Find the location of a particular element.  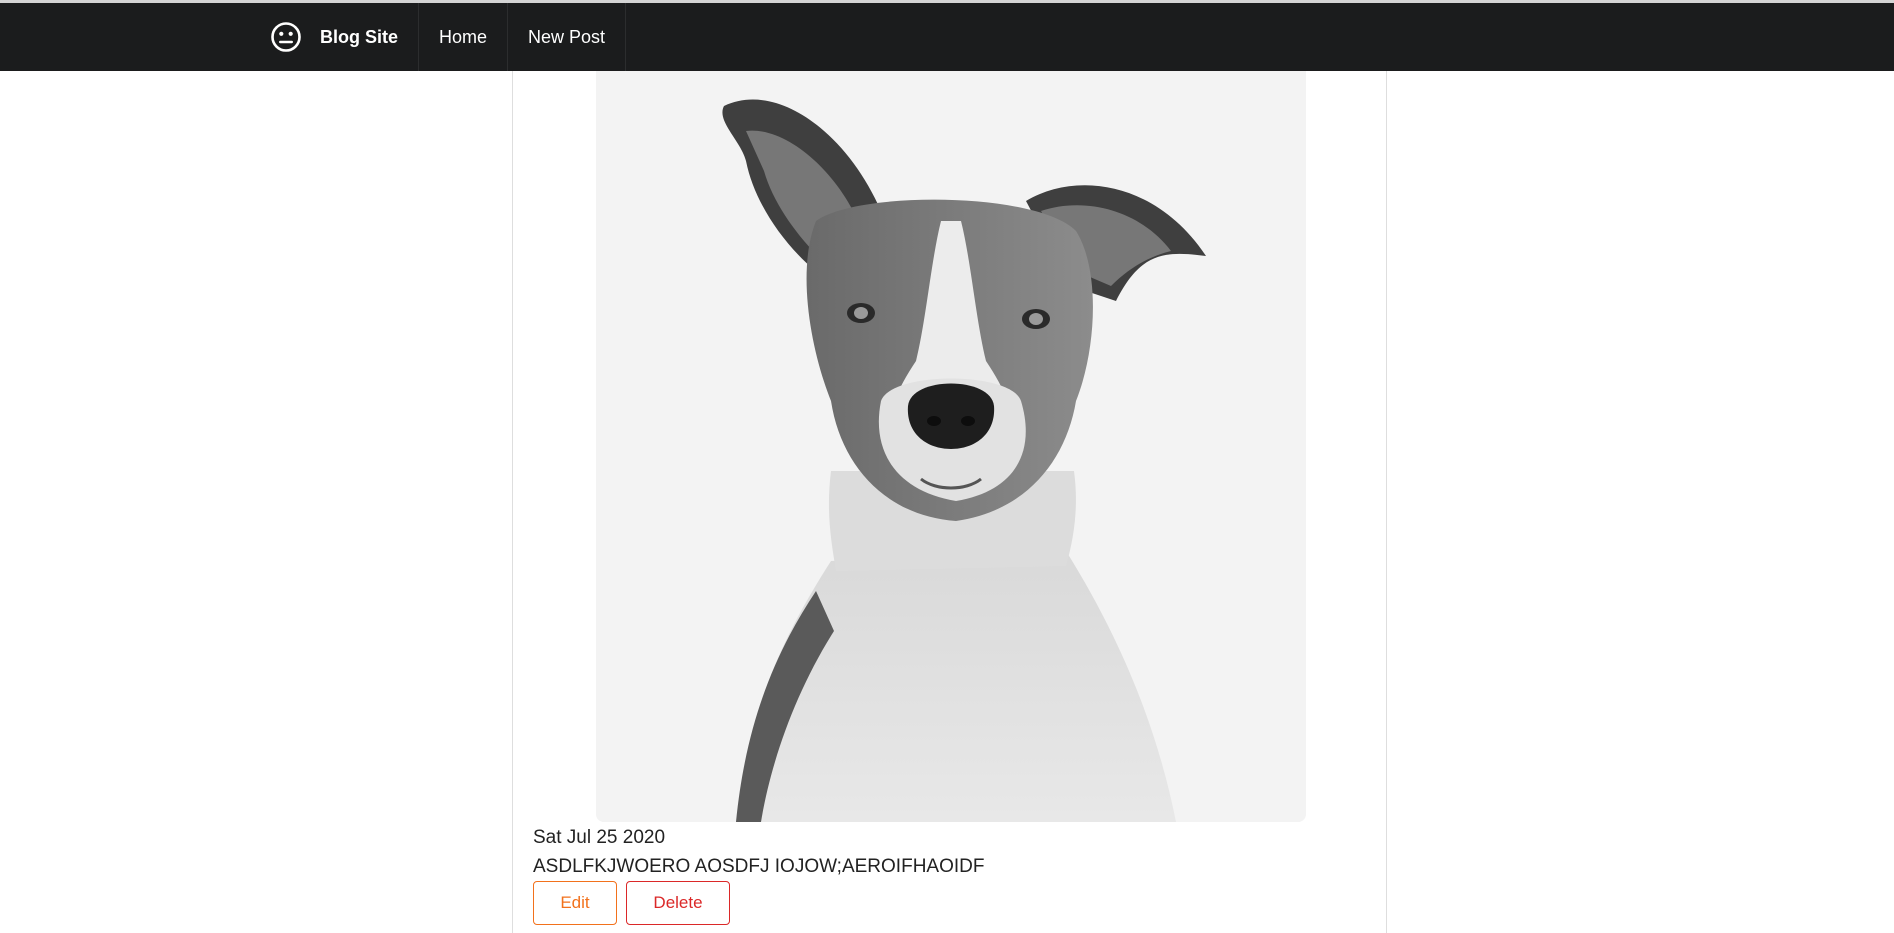

navbar-menu: Blog Site Home New Post is located at coordinates (440, 37).